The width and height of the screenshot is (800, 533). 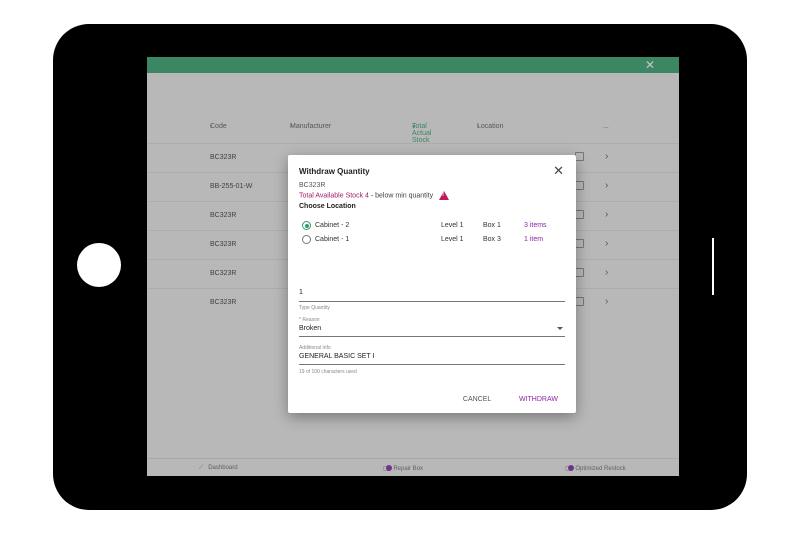 What do you see at coordinates (538, 399) in the screenshot?
I see `withdraw-button: WITHDRAW` at bounding box center [538, 399].